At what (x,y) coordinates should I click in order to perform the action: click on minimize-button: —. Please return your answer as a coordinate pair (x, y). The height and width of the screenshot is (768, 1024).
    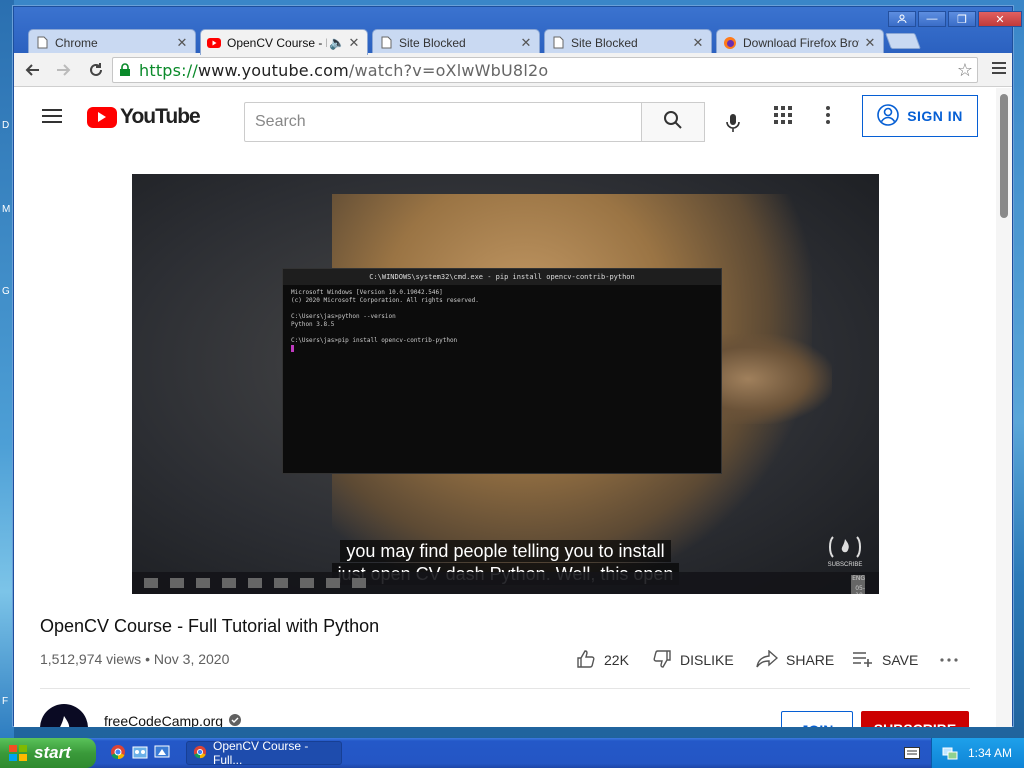
    Looking at the image, I should click on (932, 19).